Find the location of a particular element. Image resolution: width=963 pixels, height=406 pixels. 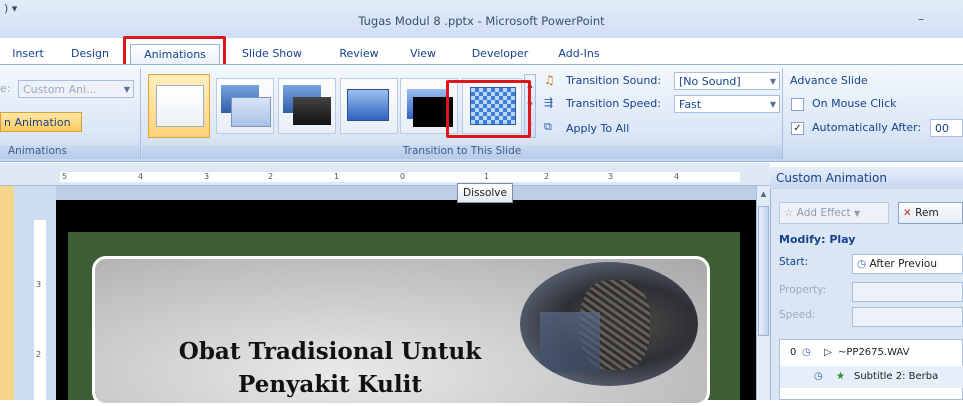

speed-icon: ⇶ is located at coordinates (549, 102).